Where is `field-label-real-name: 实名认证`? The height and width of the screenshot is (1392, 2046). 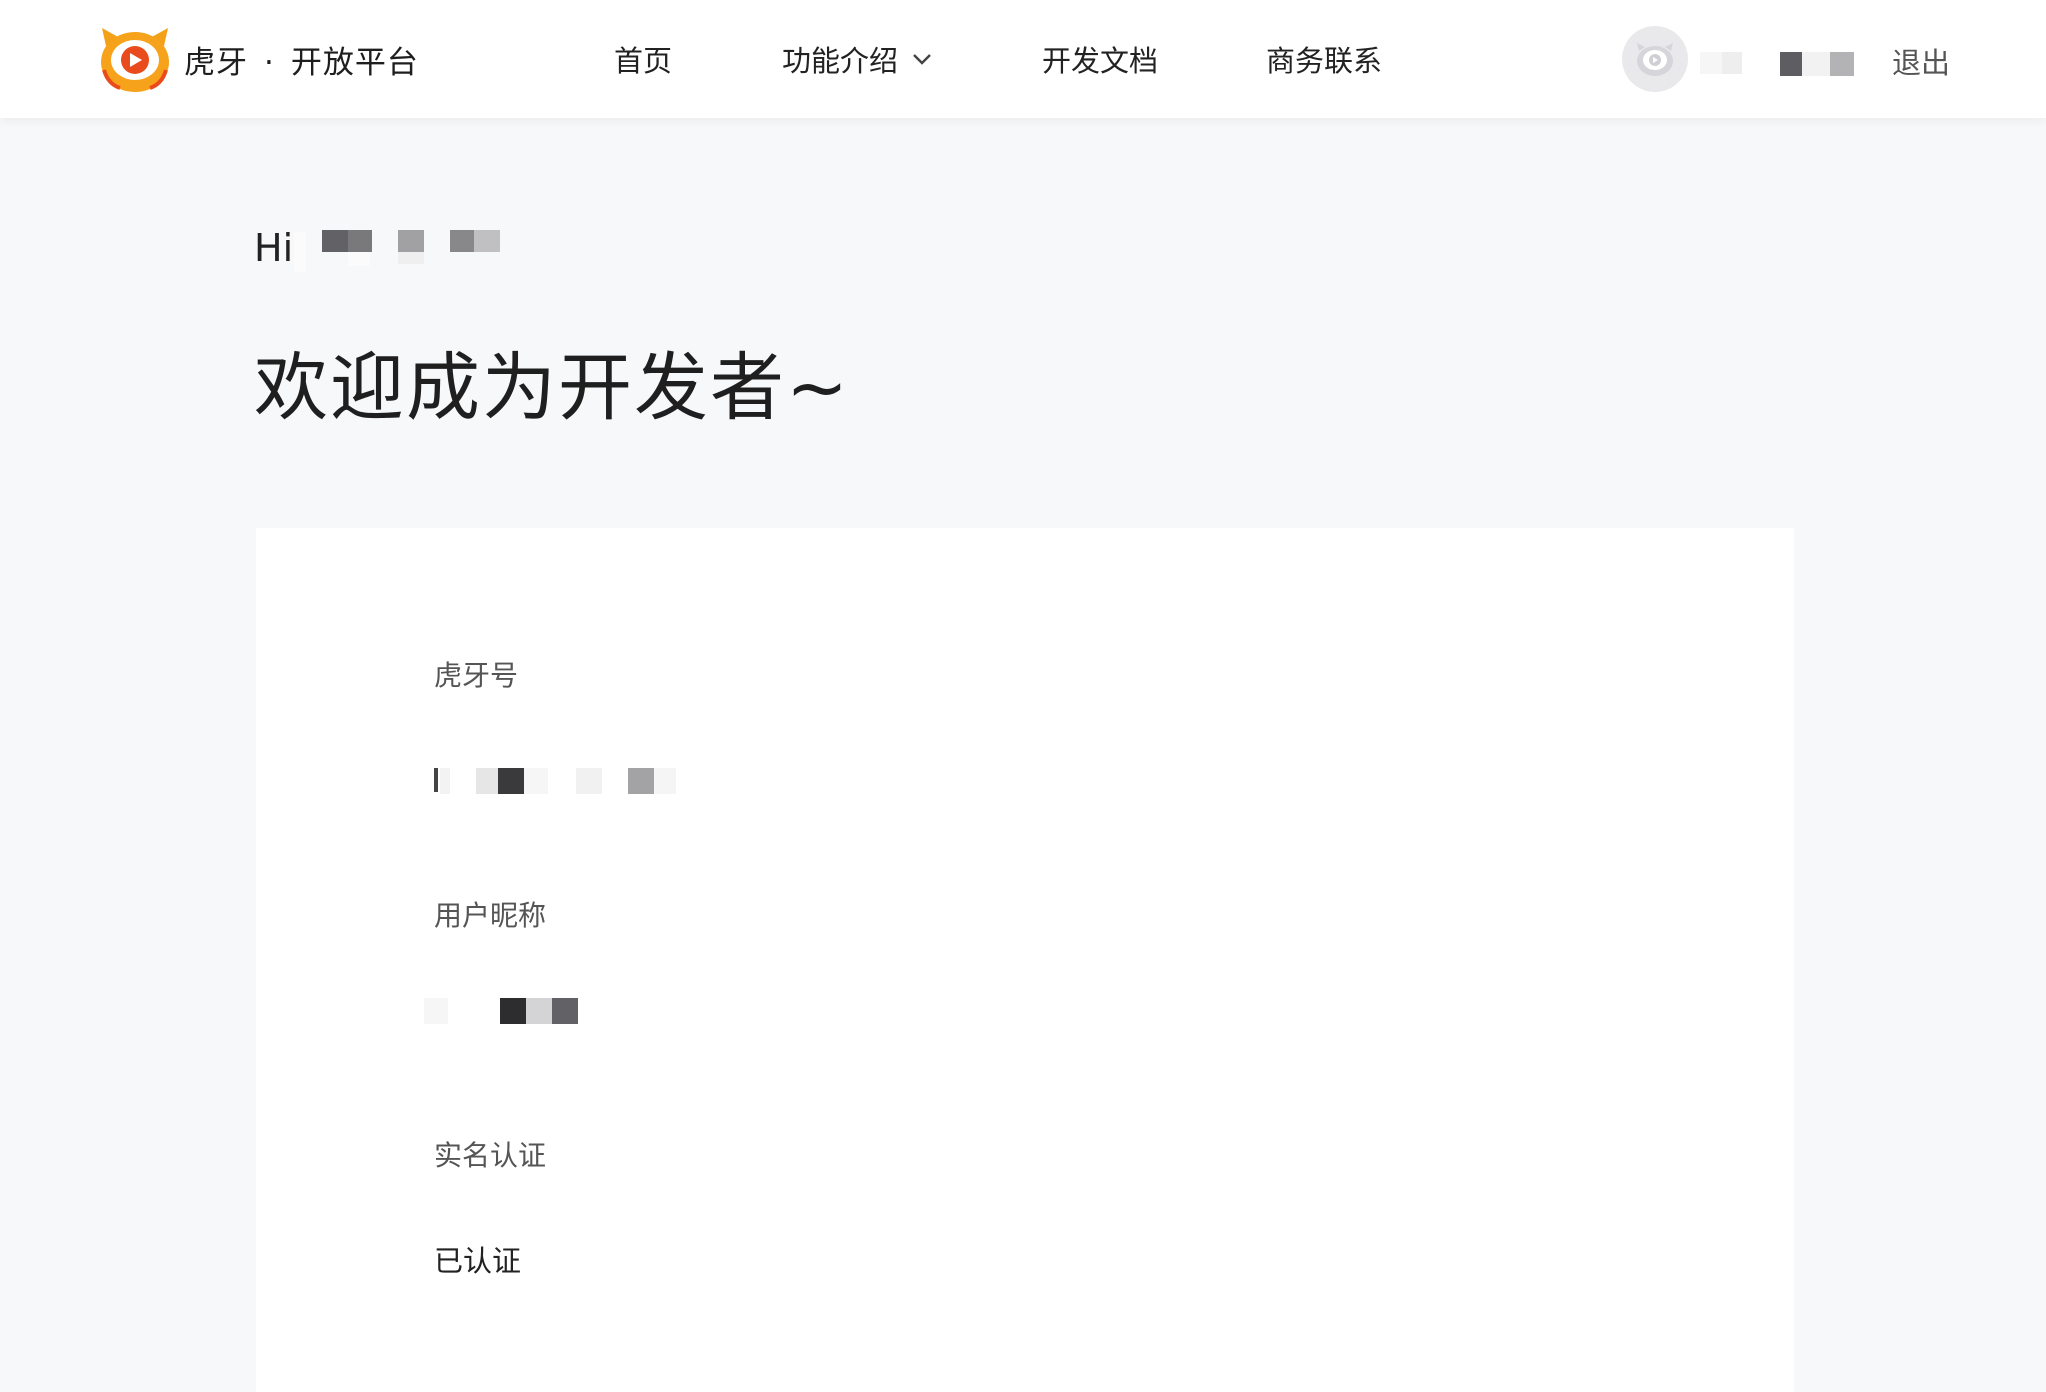 field-label-real-name: 实名认证 is located at coordinates (490, 1155).